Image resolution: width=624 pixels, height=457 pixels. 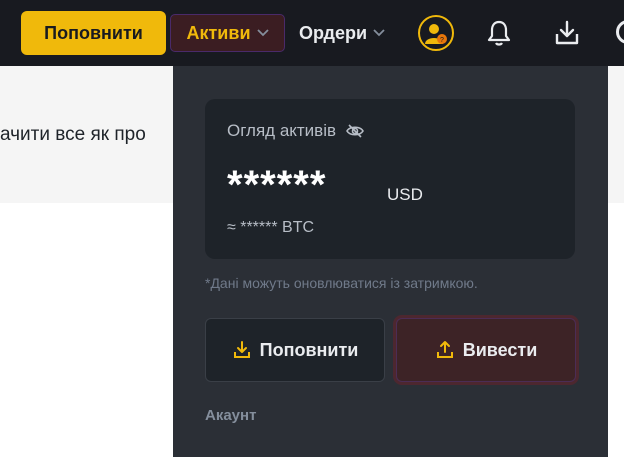 I want to click on withdraw-button-label: Вивести, so click(x=500, y=349).